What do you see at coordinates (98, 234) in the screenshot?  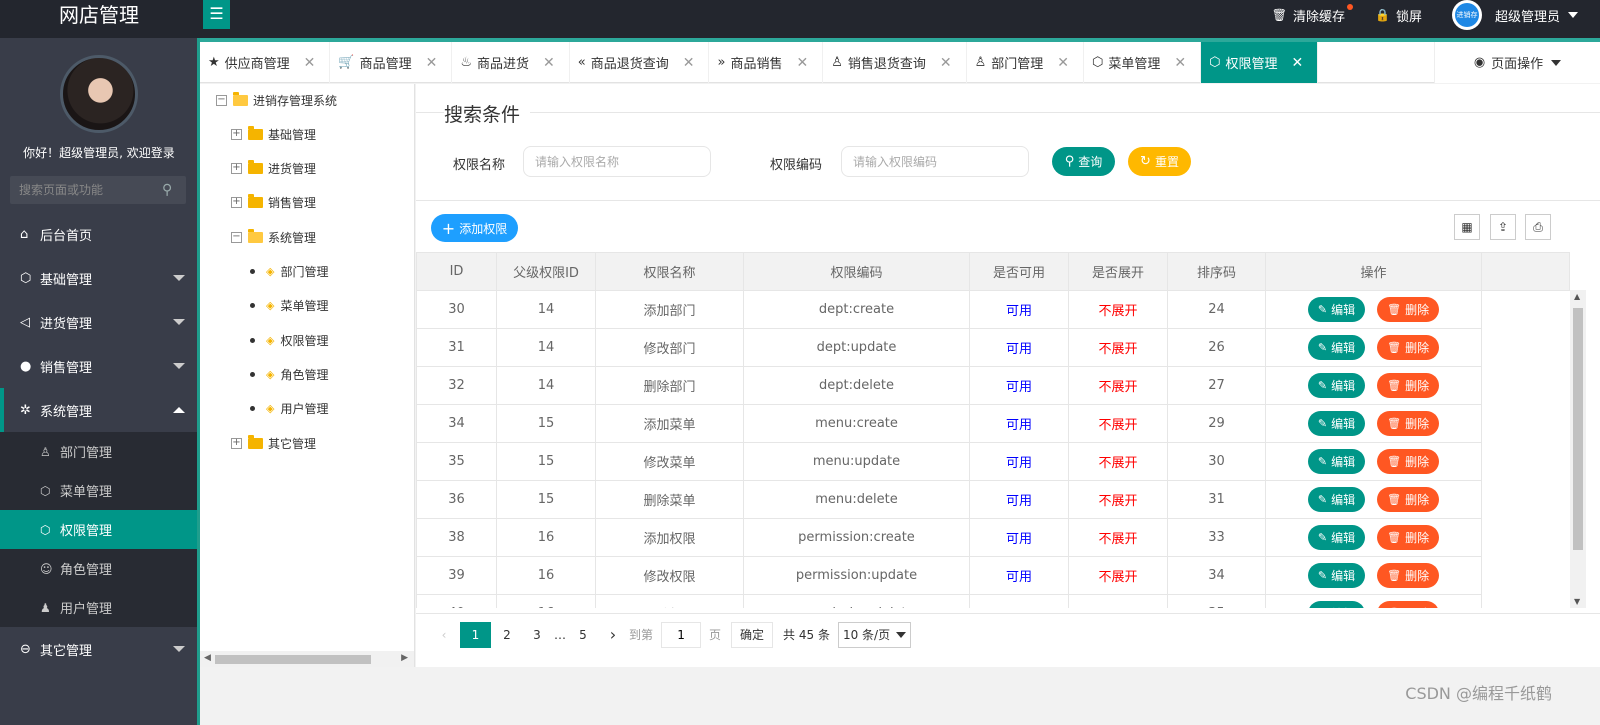 I see `sidebar-item-home: ⌂ 后台首页` at bounding box center [98, 234].